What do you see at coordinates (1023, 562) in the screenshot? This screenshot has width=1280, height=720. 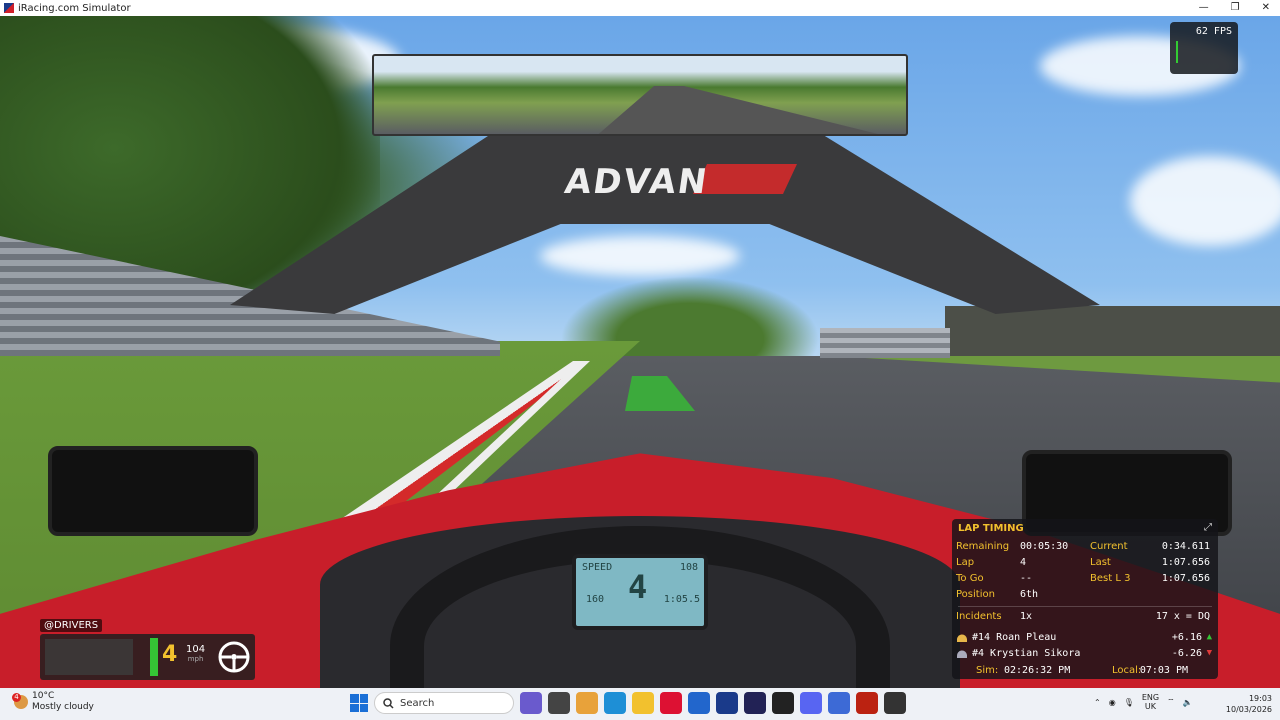 I see `lap-value: 4` at bounding box center [1023, 562].